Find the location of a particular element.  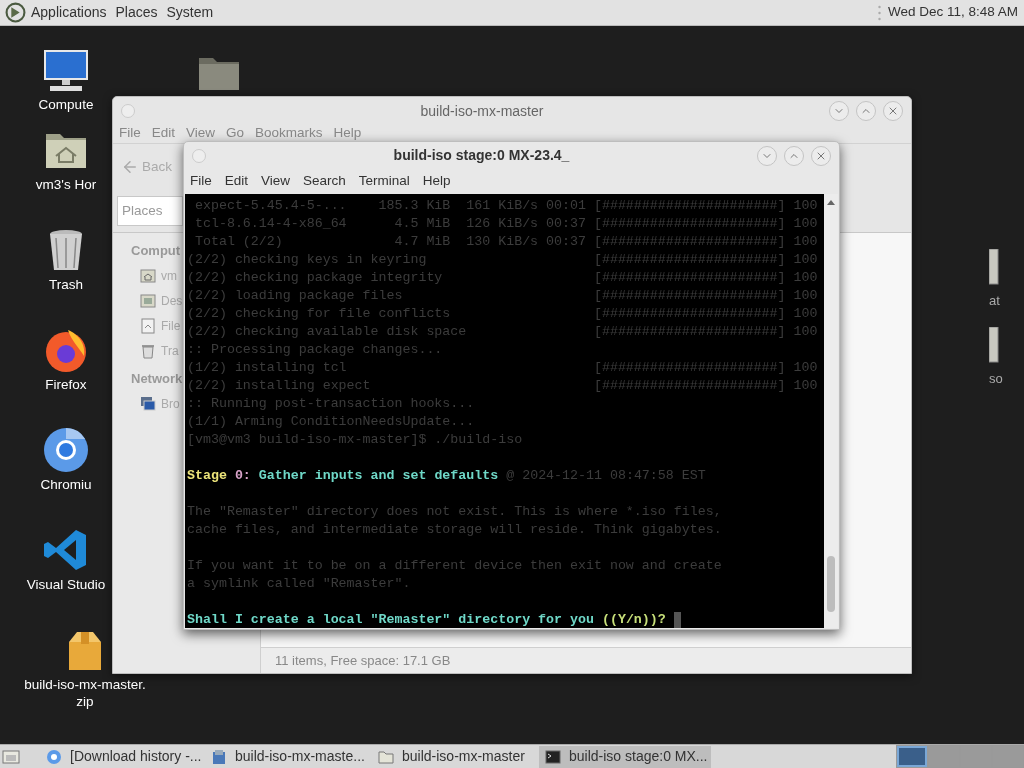

scrollbar is located at coordinates (831, 411).